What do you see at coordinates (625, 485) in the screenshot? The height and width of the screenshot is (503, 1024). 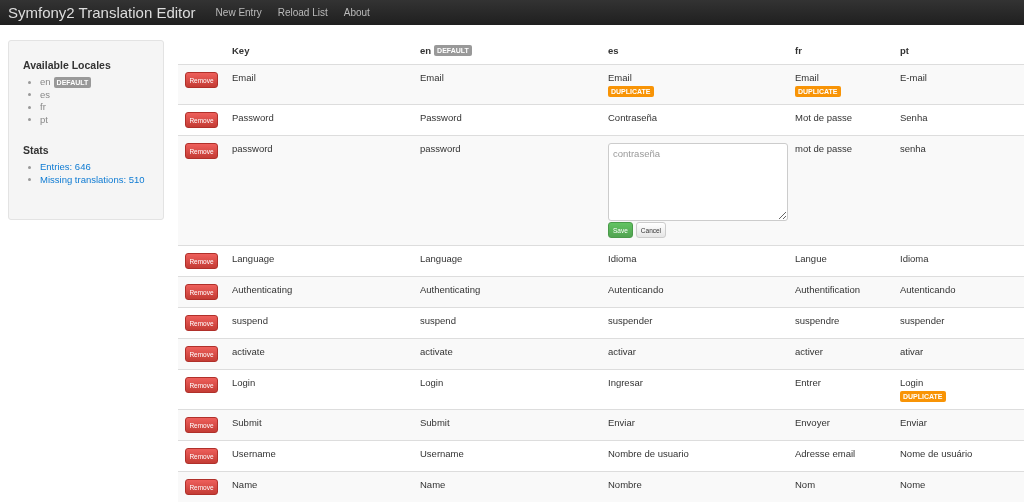 I see `table-cell: Nombre` at bounding box center [625, 485].